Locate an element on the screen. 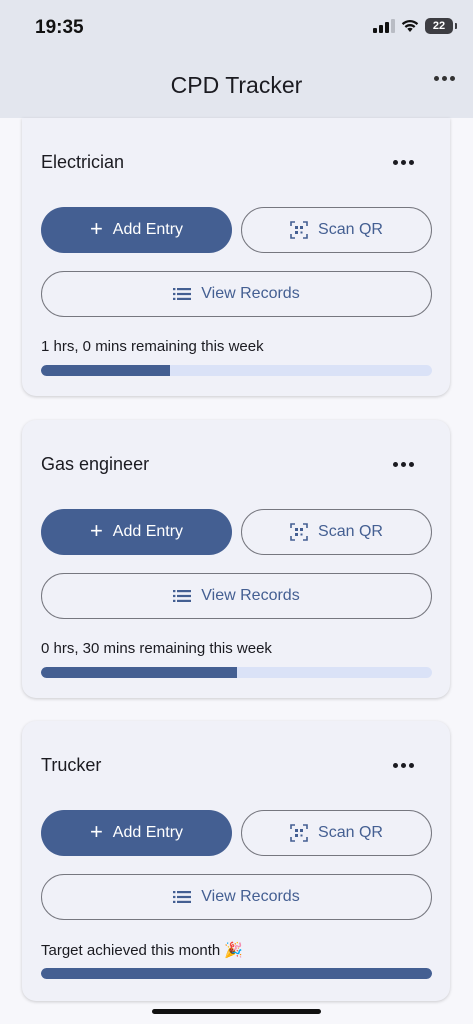  remaining-time-text: Target achieved this month 🎉 is located at coordinates (142, 950).